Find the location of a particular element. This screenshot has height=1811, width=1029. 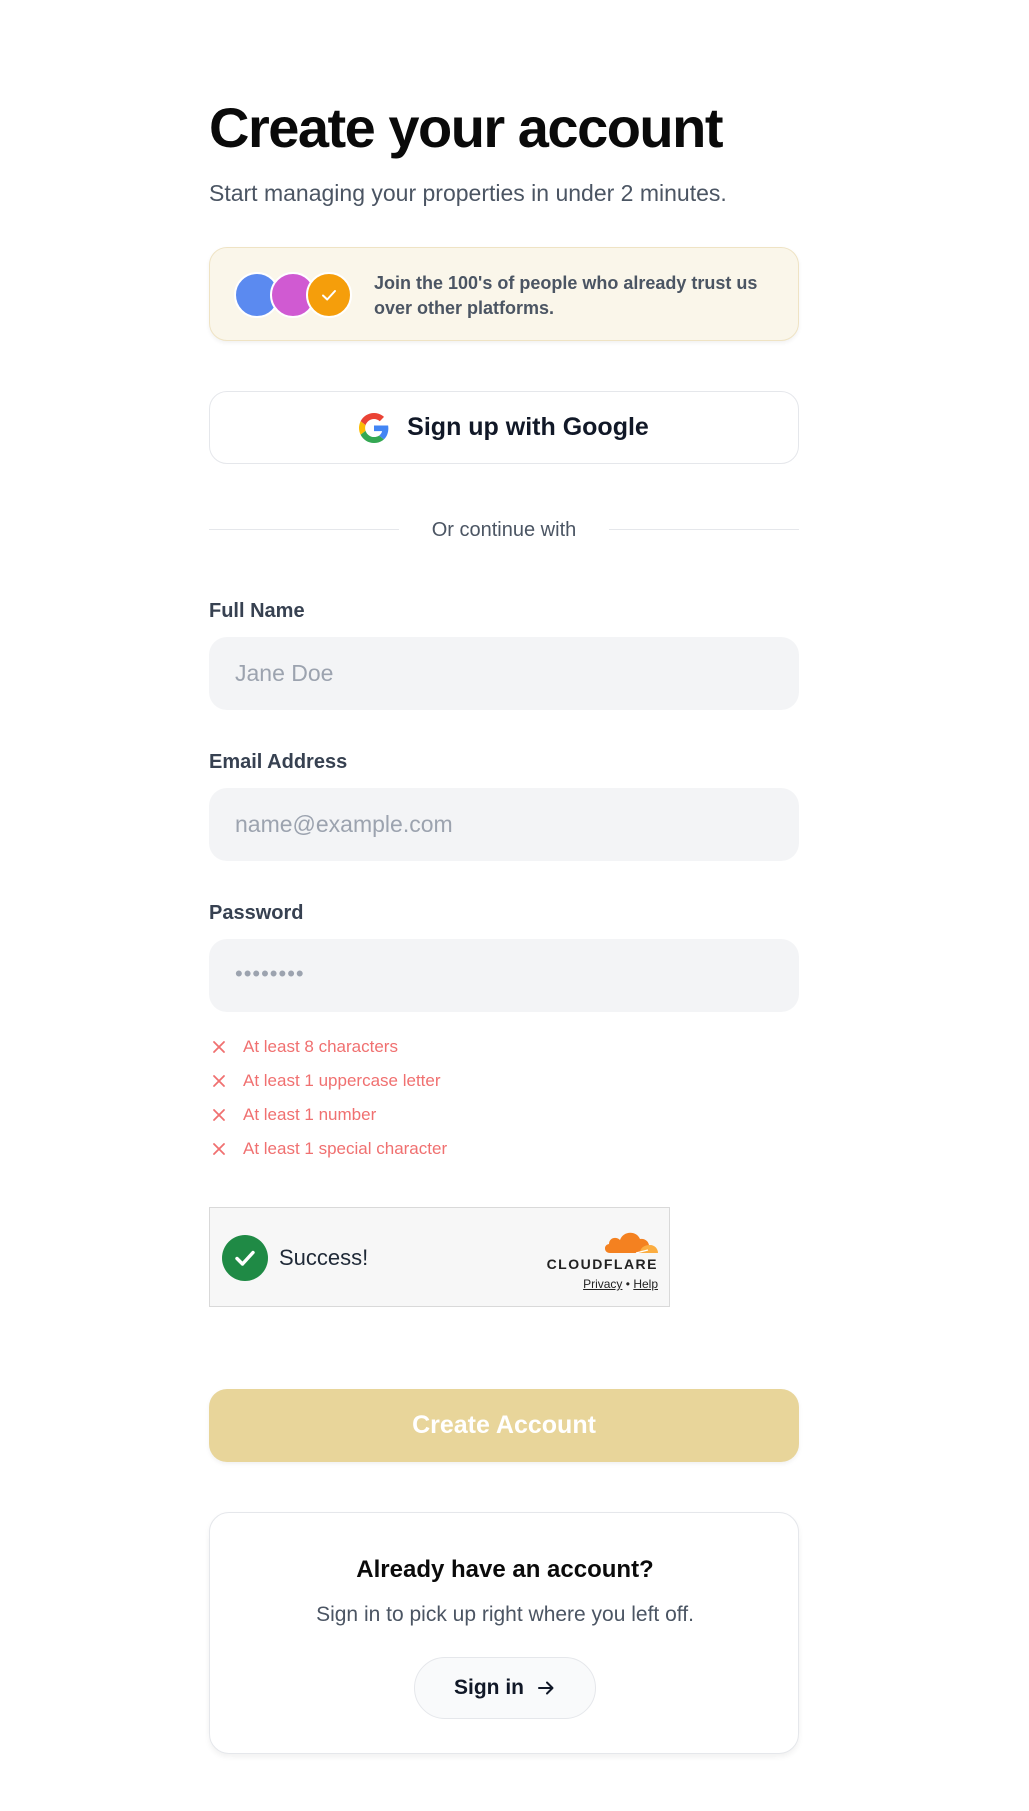

google-icon is located at coordinates (374, 427).